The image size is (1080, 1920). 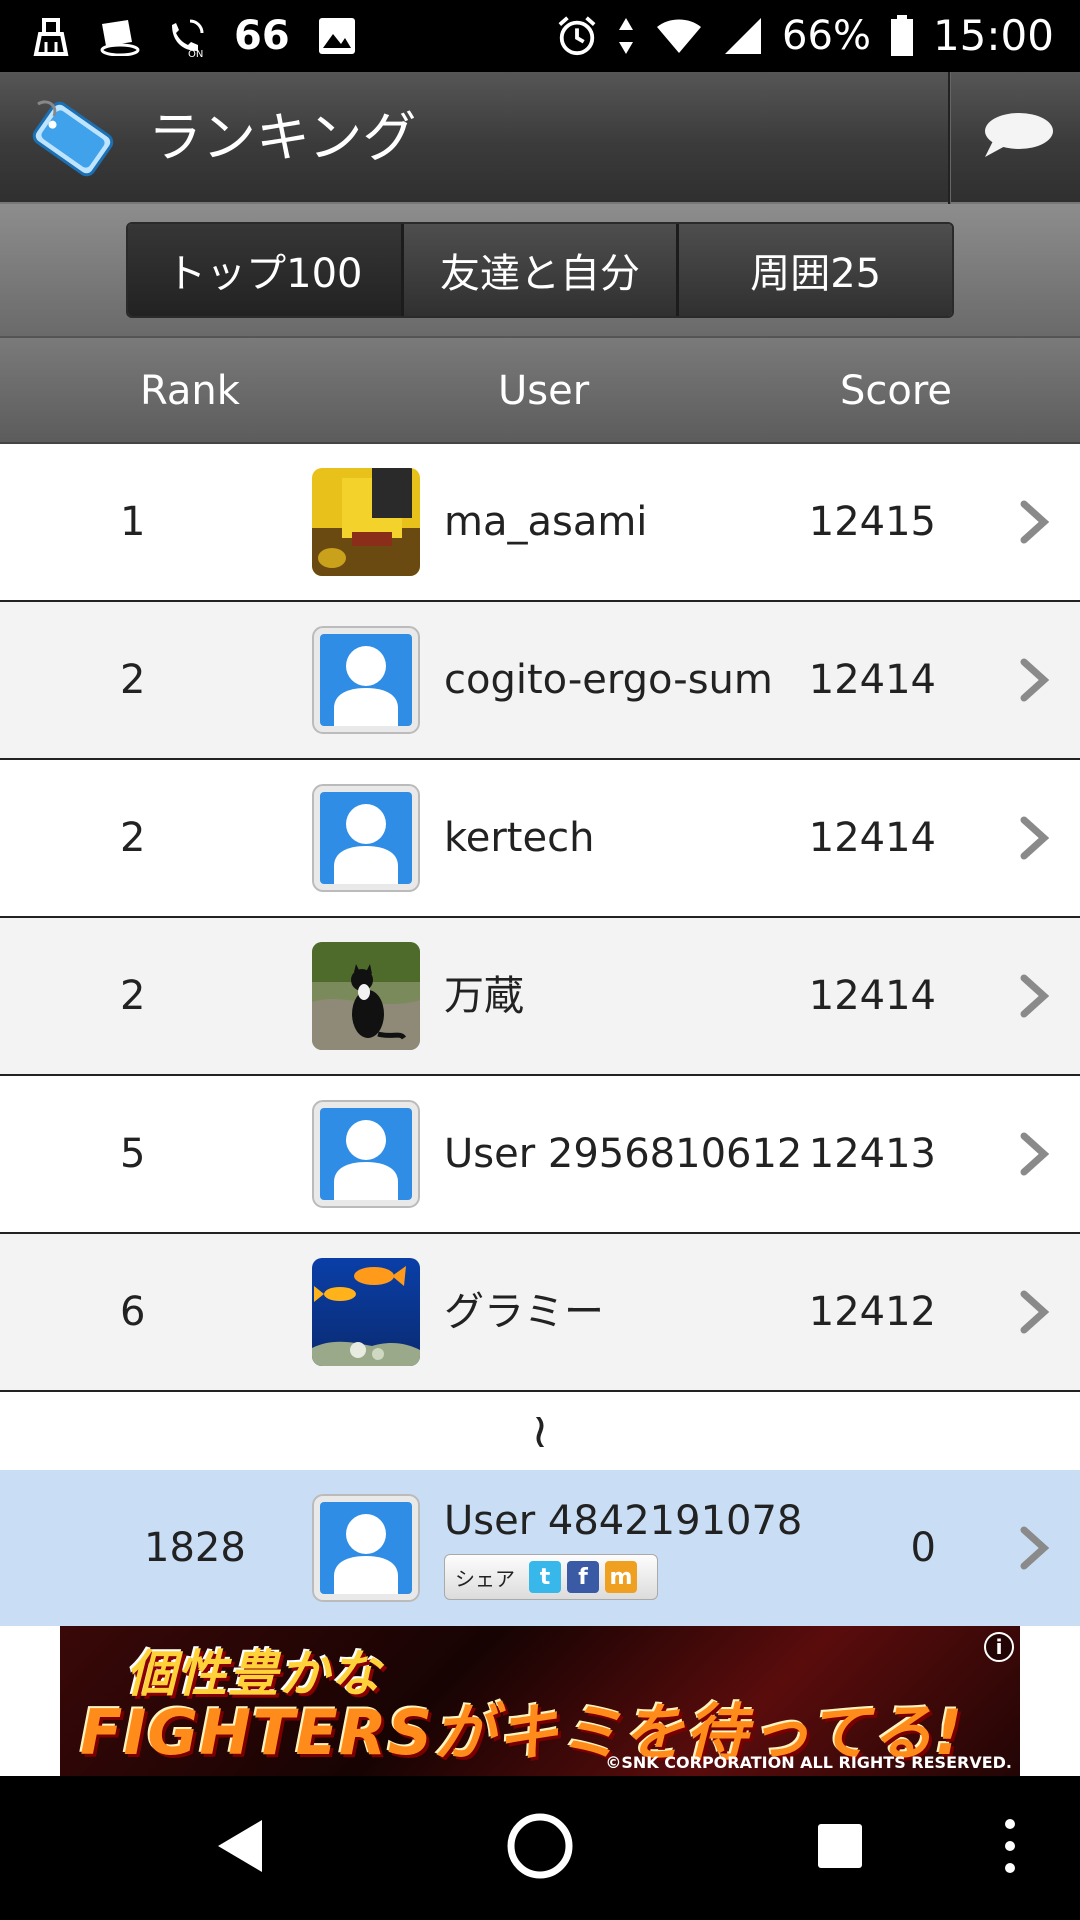 I want to click on my-rank-row: 1828 User 4842191078 シェア t f m 0, so click(x=540, y=1548).